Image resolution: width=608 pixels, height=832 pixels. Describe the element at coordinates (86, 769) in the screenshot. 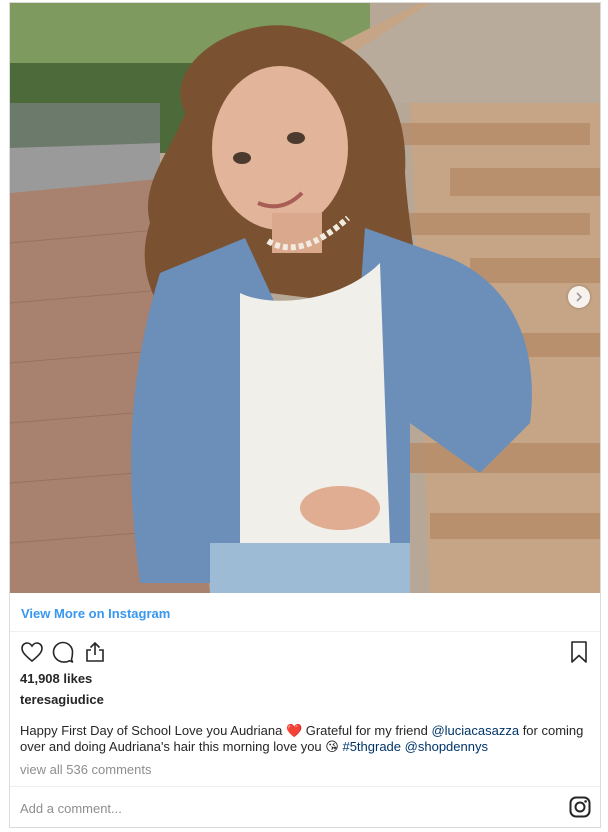

I see `view-all-comments-link: view all 536 comments` at that location.